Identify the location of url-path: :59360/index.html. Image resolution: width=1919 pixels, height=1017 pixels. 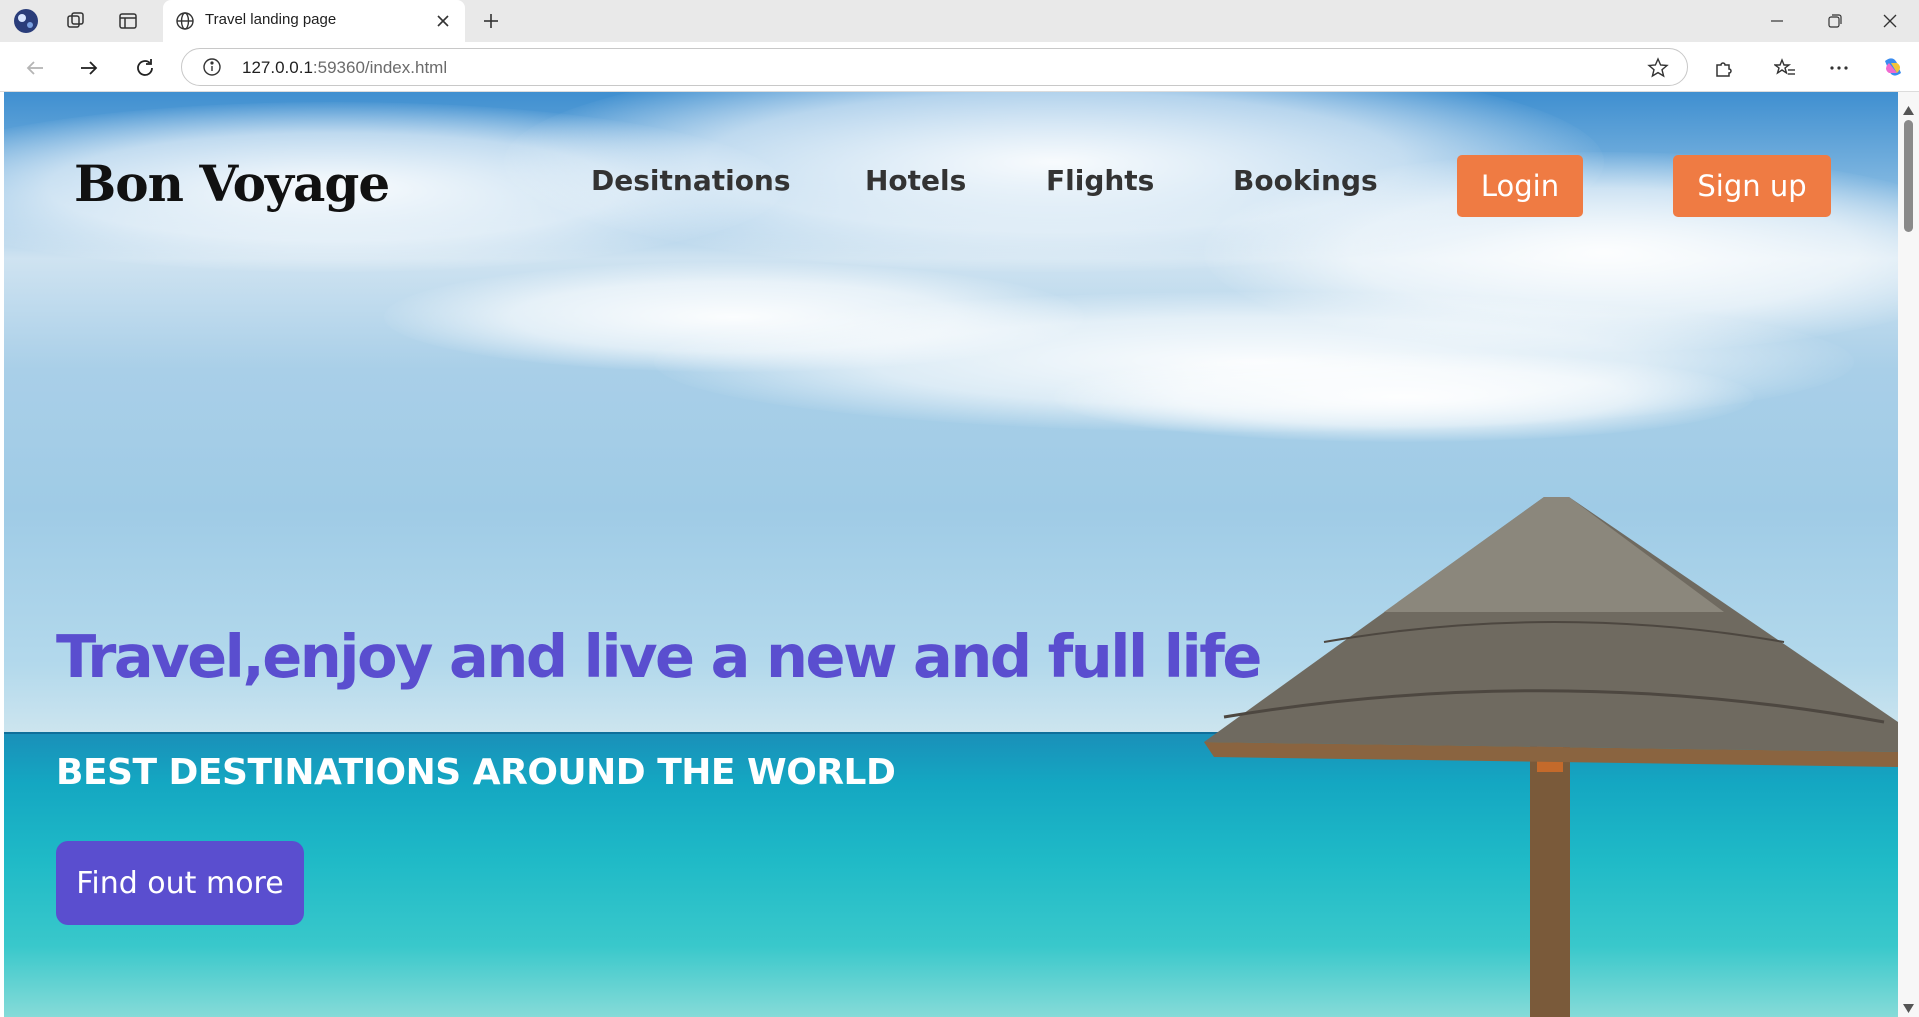
(380, 67).